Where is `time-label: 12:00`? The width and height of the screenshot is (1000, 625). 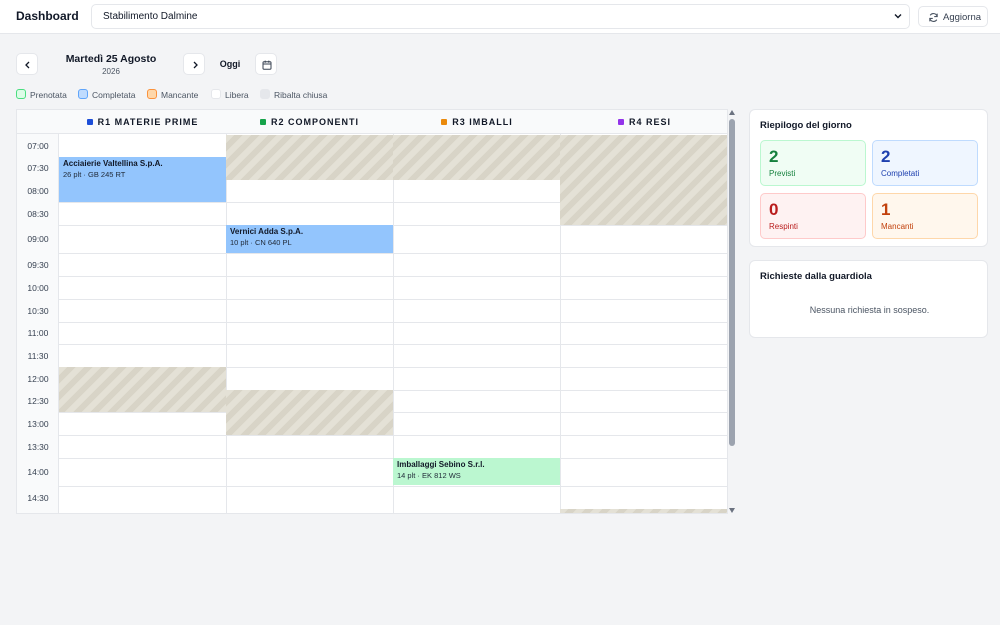 time-label: 12:00 is located at coordinates (38, 378).